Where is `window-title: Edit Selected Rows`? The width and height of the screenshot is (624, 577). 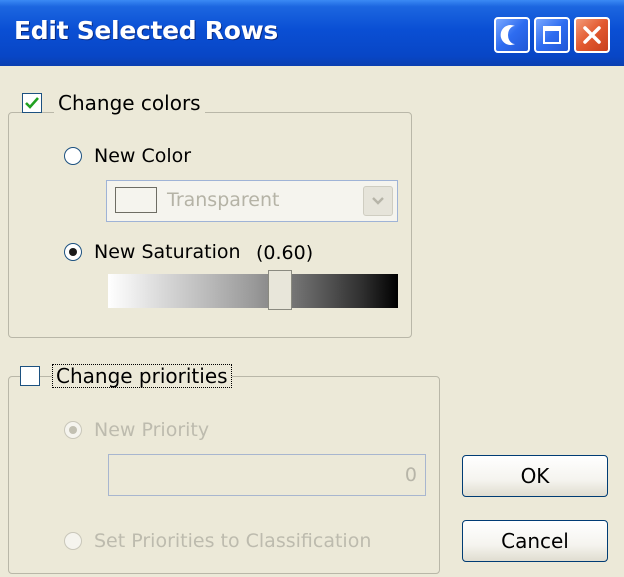 window-title: Edit Selected Rows is located at coordinates (146, 30).